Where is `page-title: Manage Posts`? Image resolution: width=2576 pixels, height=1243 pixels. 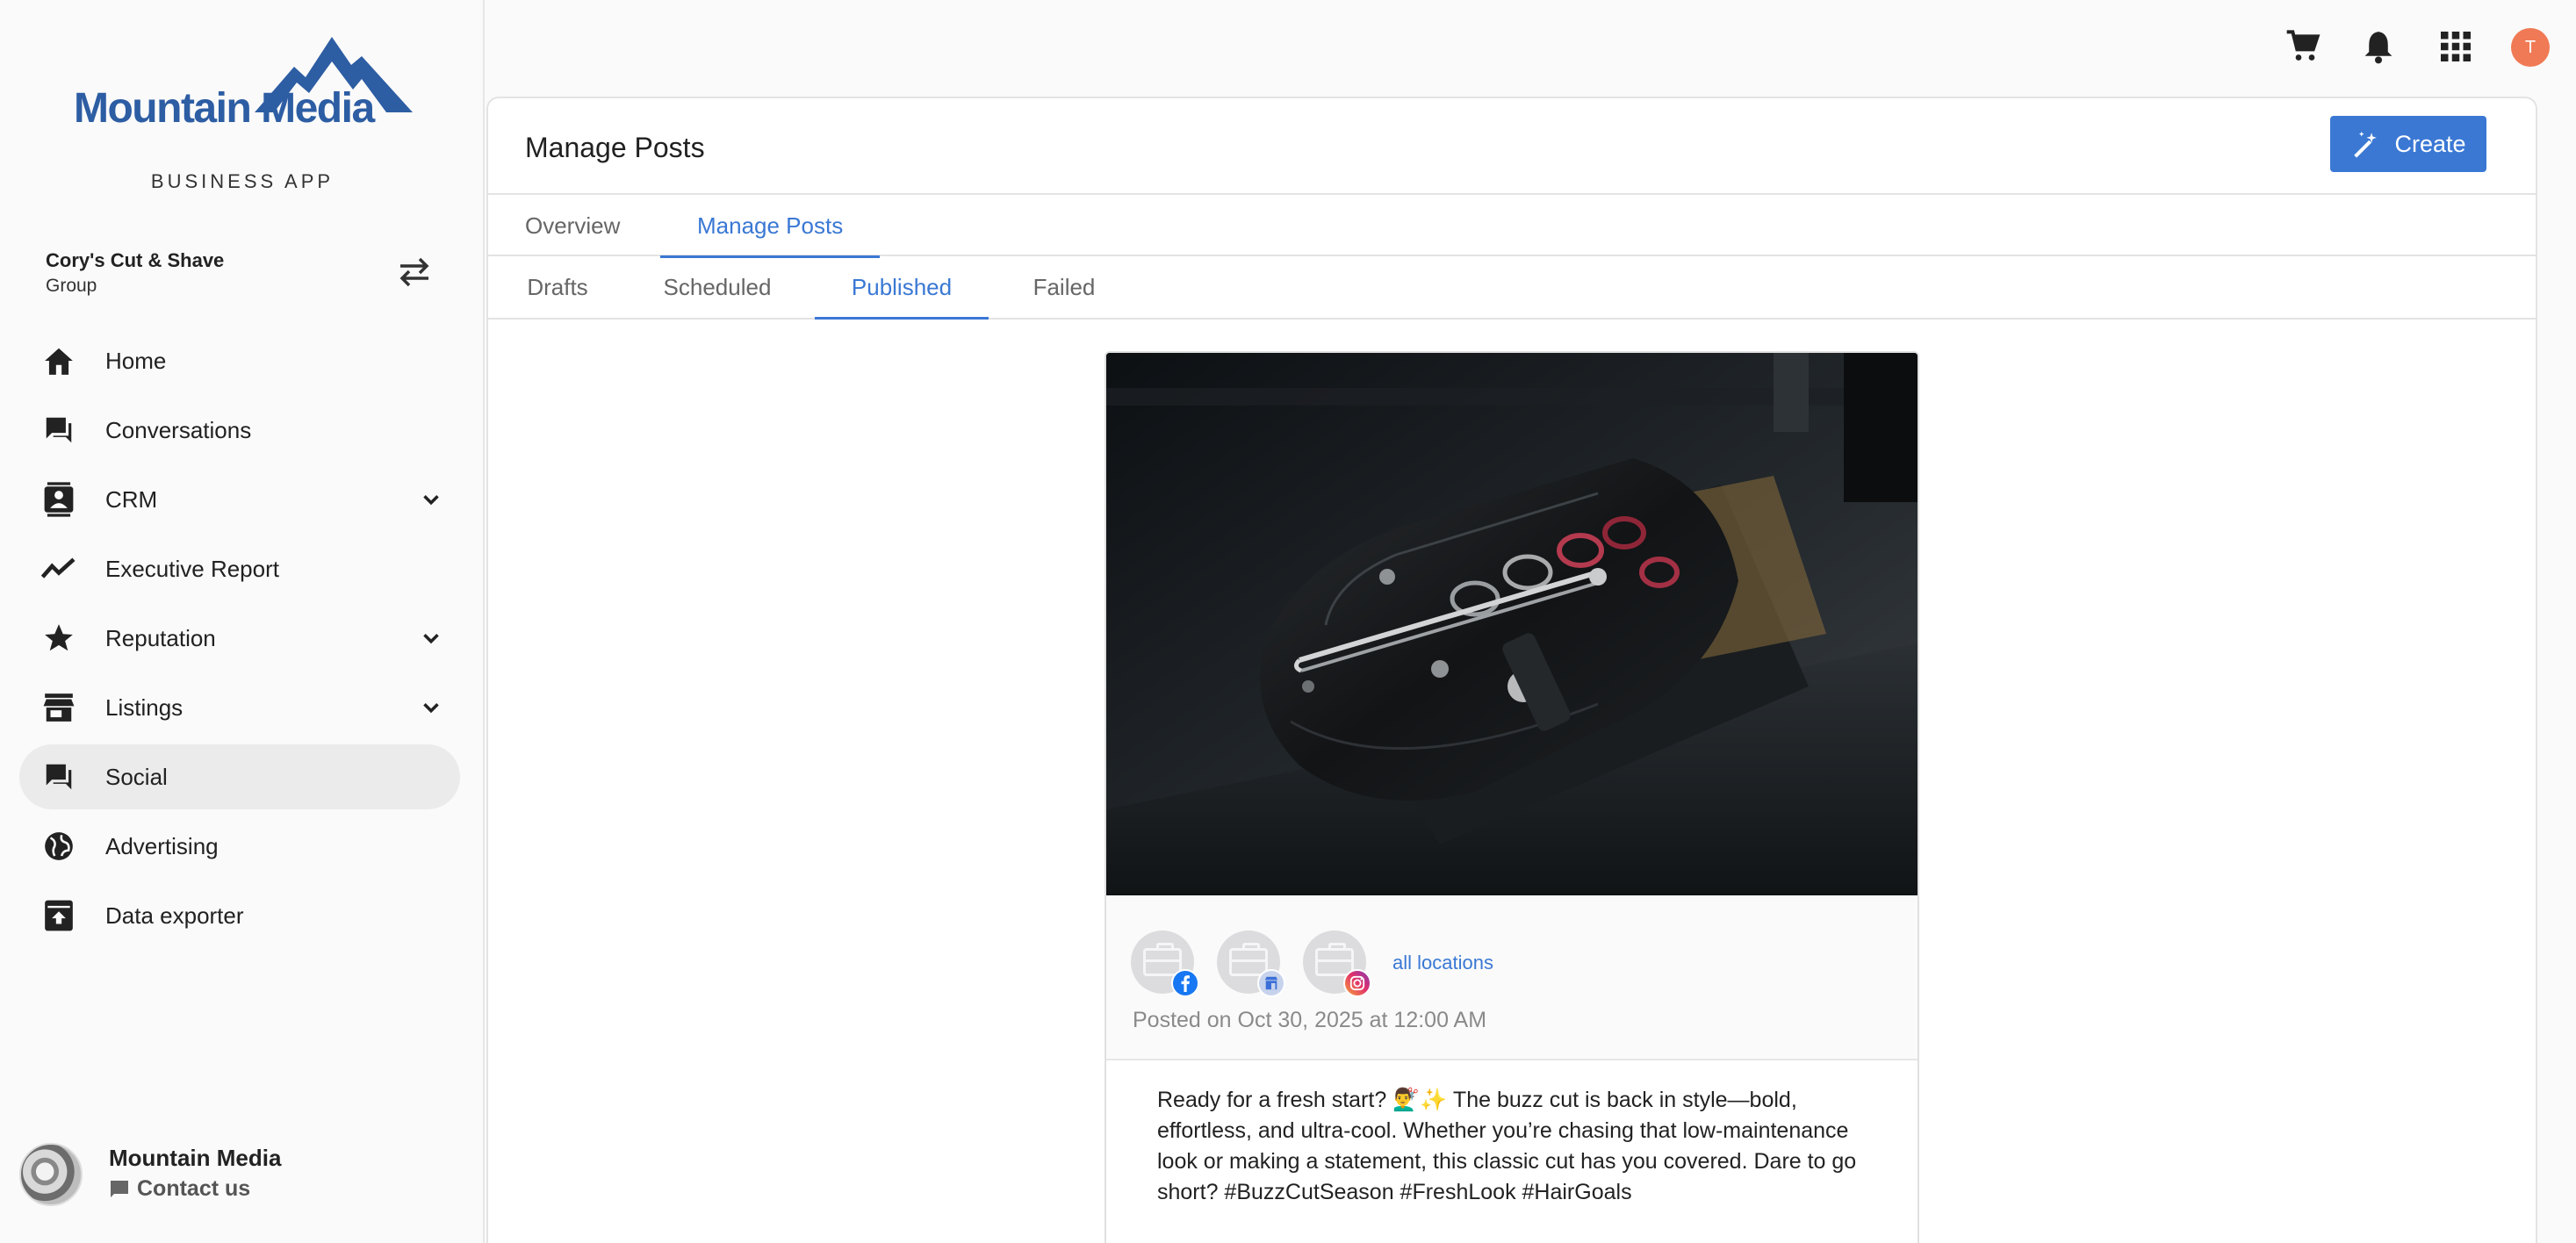
page-title: Manage Posts is located at coordinates (615, 147).